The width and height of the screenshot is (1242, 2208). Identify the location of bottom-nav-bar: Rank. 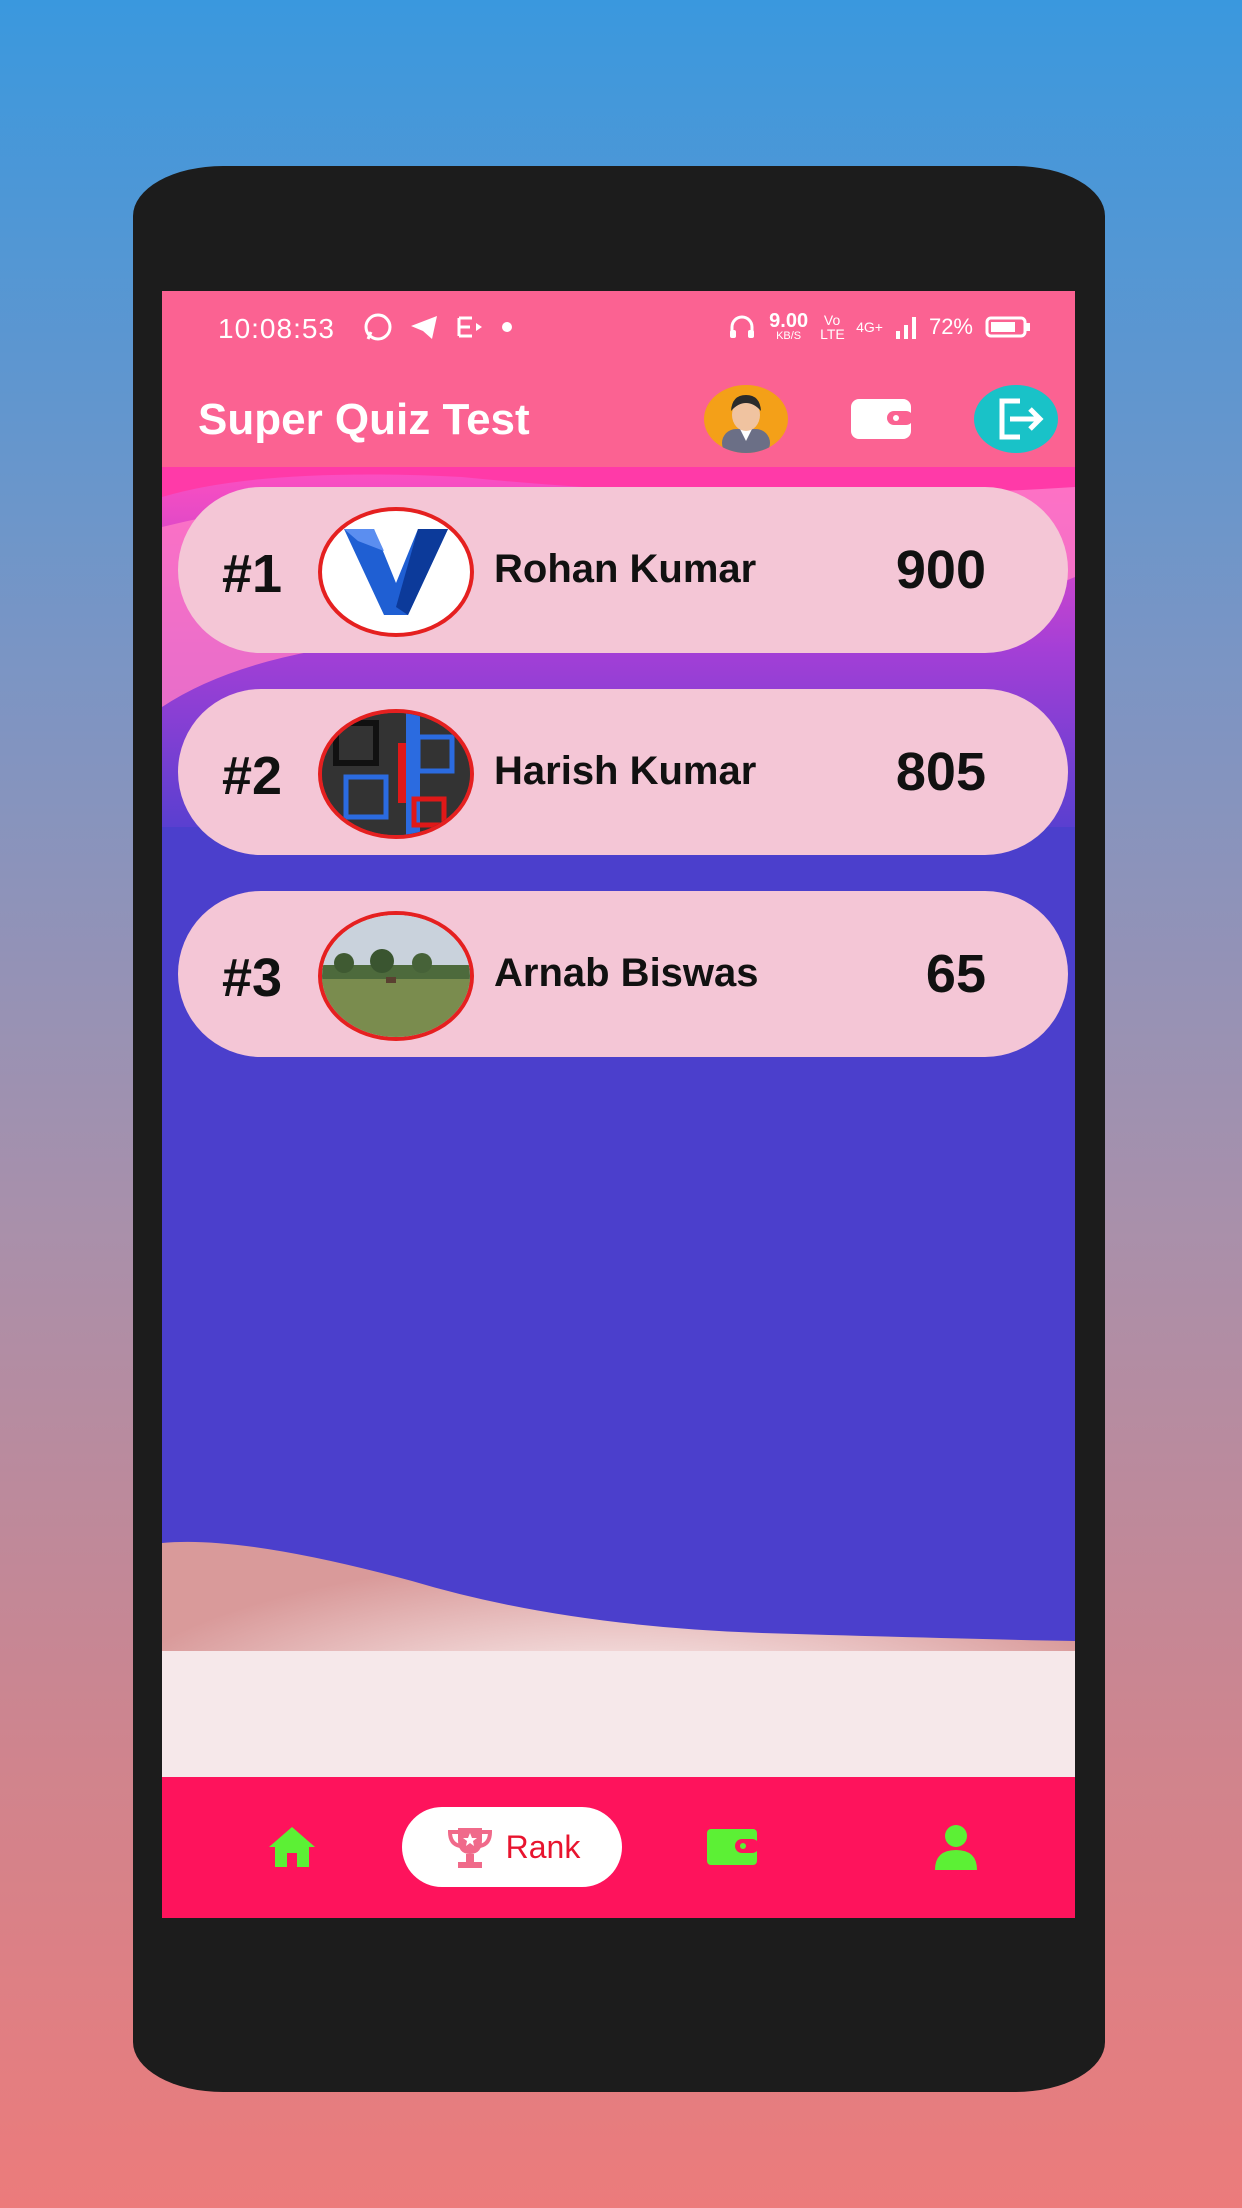
(618, 1847).